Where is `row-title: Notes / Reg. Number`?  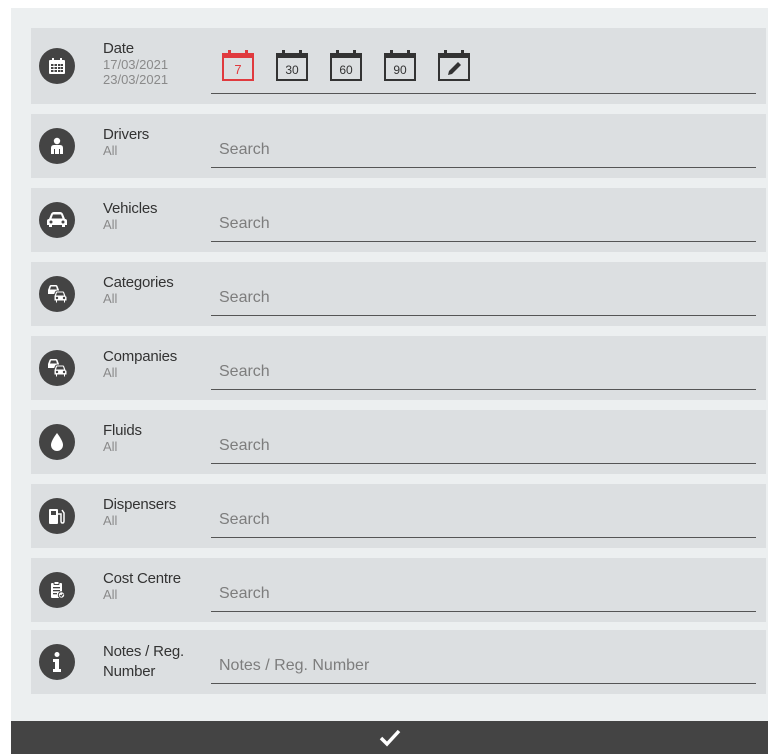
row-title: Notes / Reg. Number is located at coordinates (143, 661).